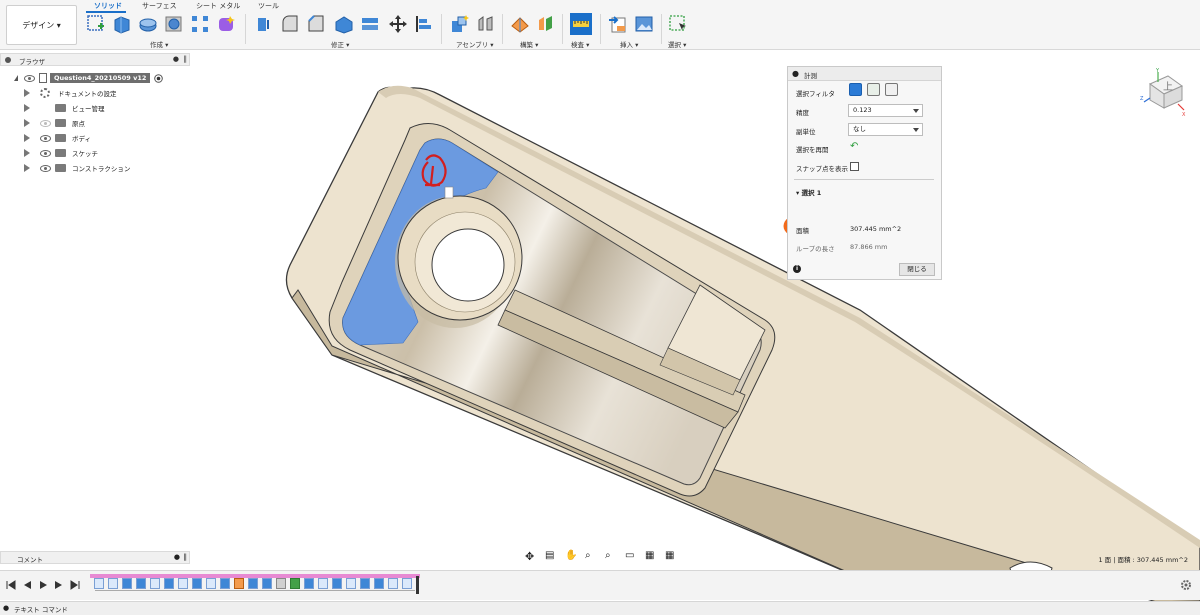 The height and width of the screenshot is (615, 1200). What do you see at coordinates (854, 166) in the screenshot?
I see `snap-checkbox` at bounding box center [854, 166].